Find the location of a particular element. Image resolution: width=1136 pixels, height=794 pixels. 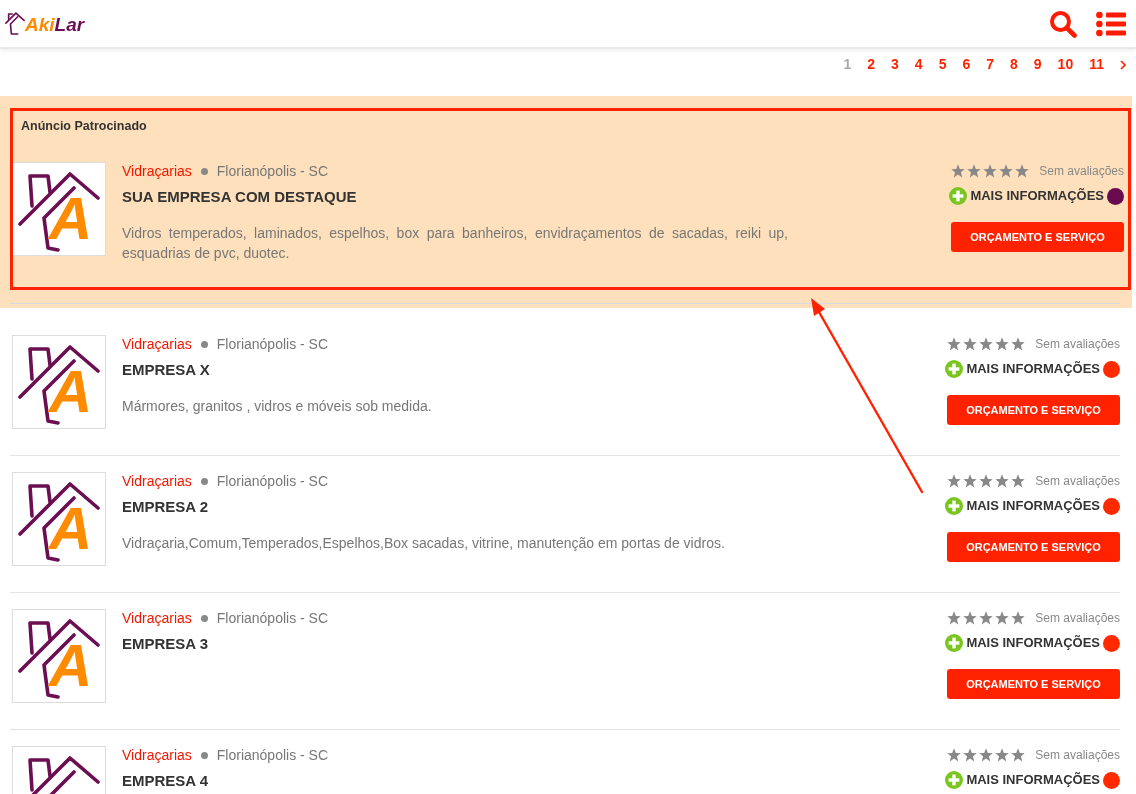

page-link: 9 is located at coordinates (1037, 64).